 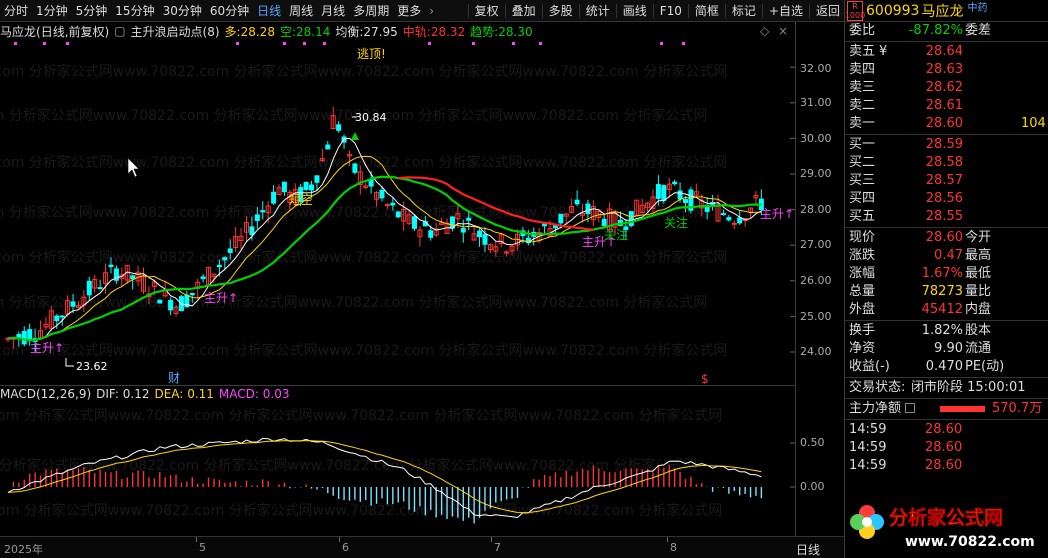 I want to click on time-tick: 7, so click(x=497, y=547).